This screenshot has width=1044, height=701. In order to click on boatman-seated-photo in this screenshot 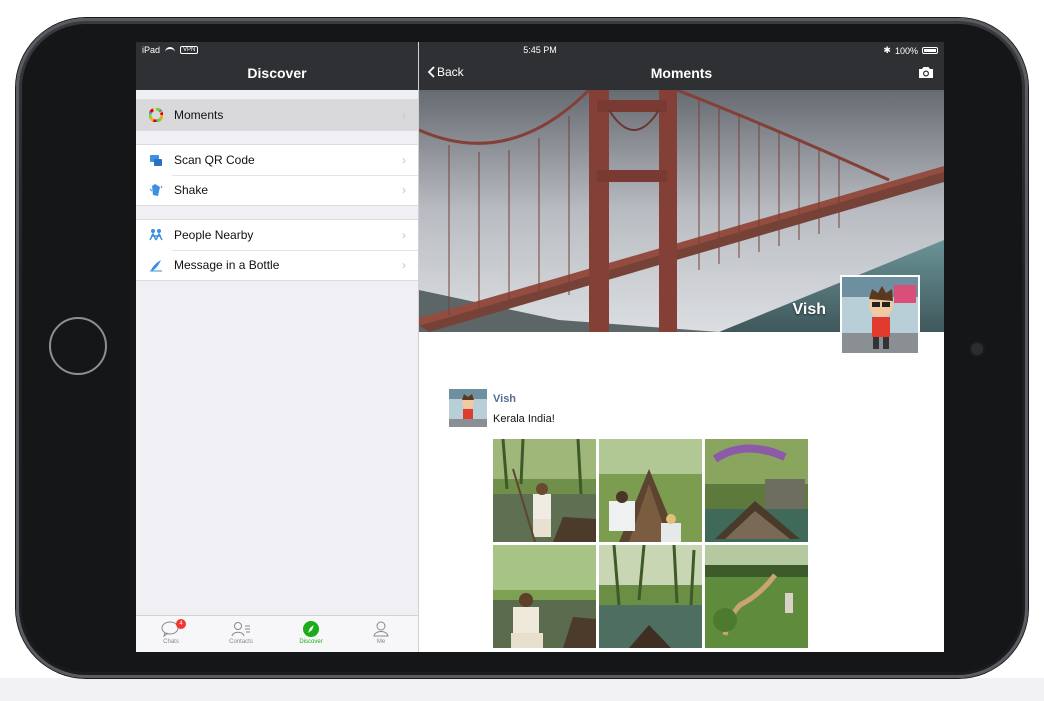, I will do `click(544, 596)`.